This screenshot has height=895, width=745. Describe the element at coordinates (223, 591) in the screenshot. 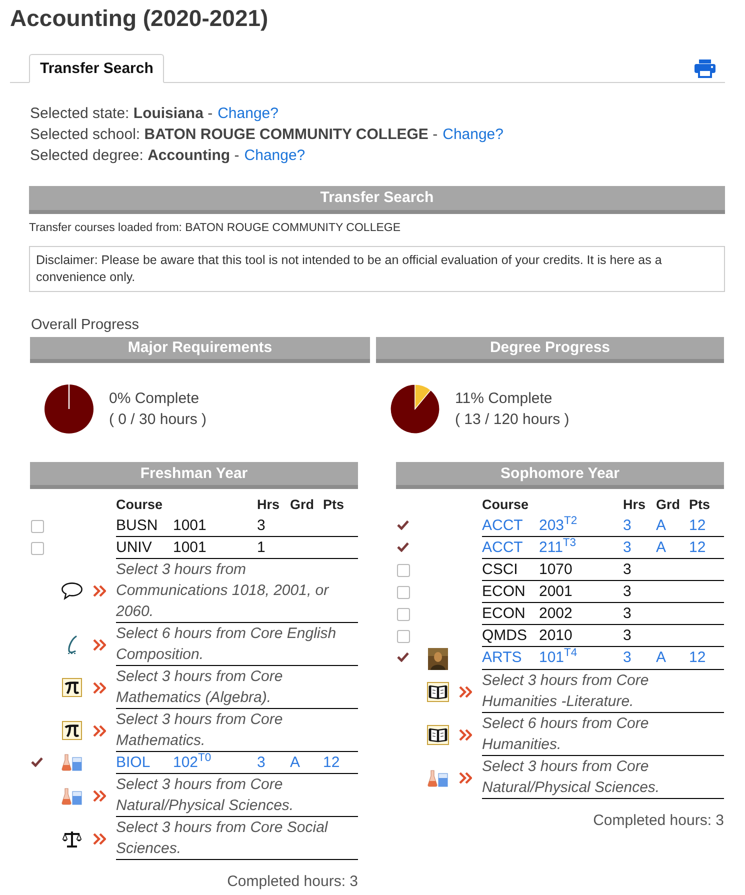

I see `requirement-text: Select 3 hours from Communications 1018, 2001, or 2060.` at that location.